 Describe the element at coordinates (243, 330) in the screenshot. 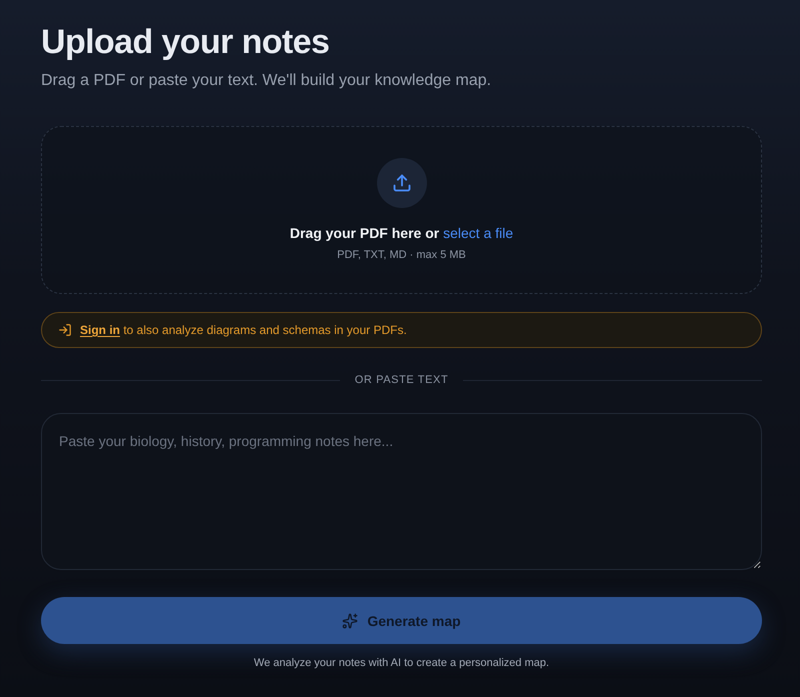

I see `notice-text: Sign in to also analyze diagrams and schemas in your PDFs.` at that location.